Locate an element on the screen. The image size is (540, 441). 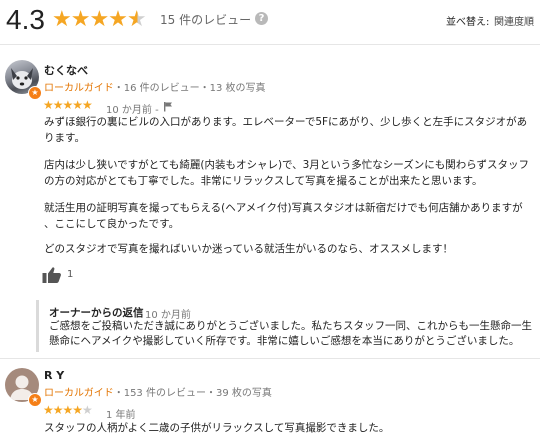
review-text-line: 、ここにして良かったです。 is located at coordinates (112, 224).